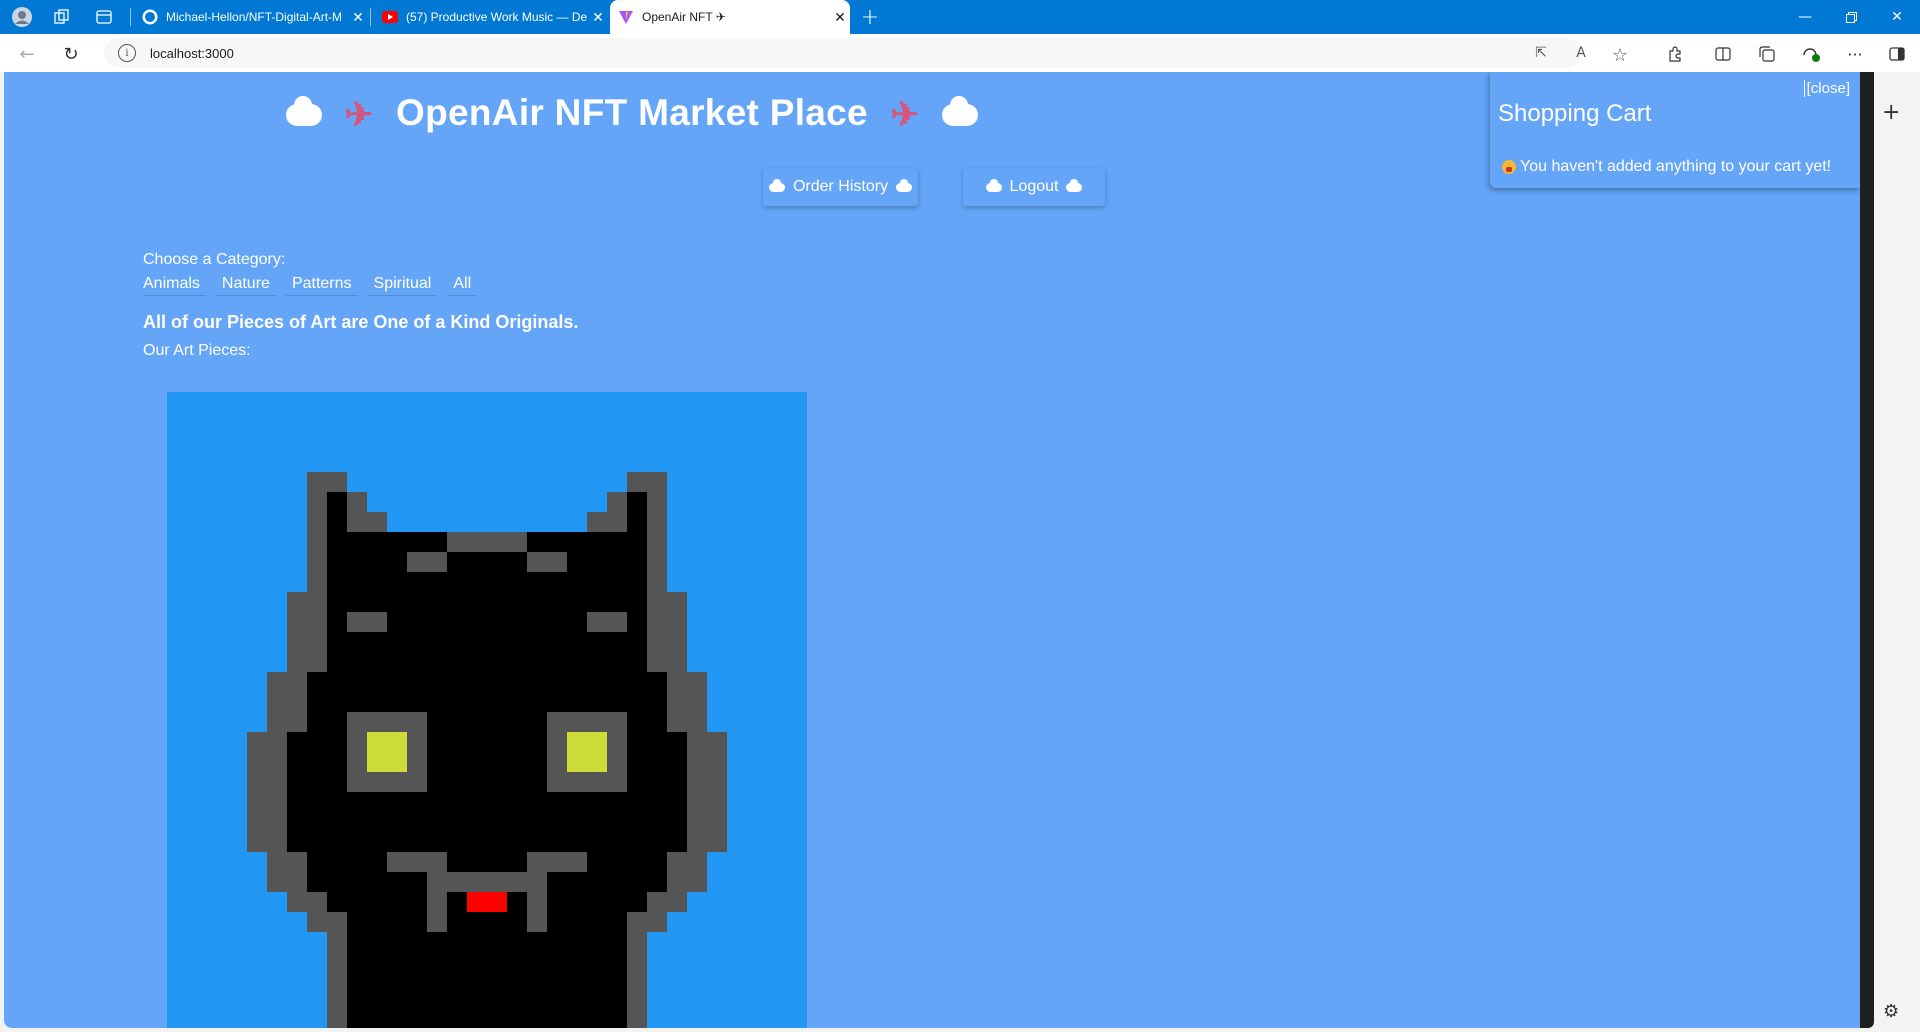 The width and height of the screenshot is (1920, 1032). Describe the element at coordinates (1575, 113) in the screenshot. I see `cart-title: Shopping Cart` at that location.